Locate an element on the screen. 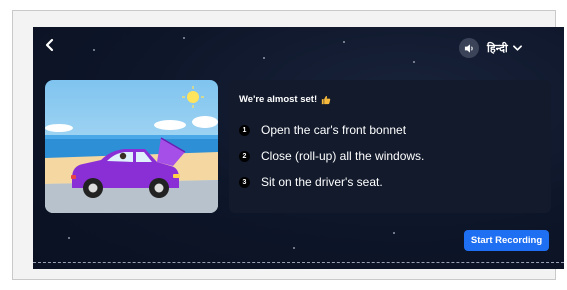 This screenshot has height=290, width=567. language-label: हिन्दी is located at coordinates (497, 48).